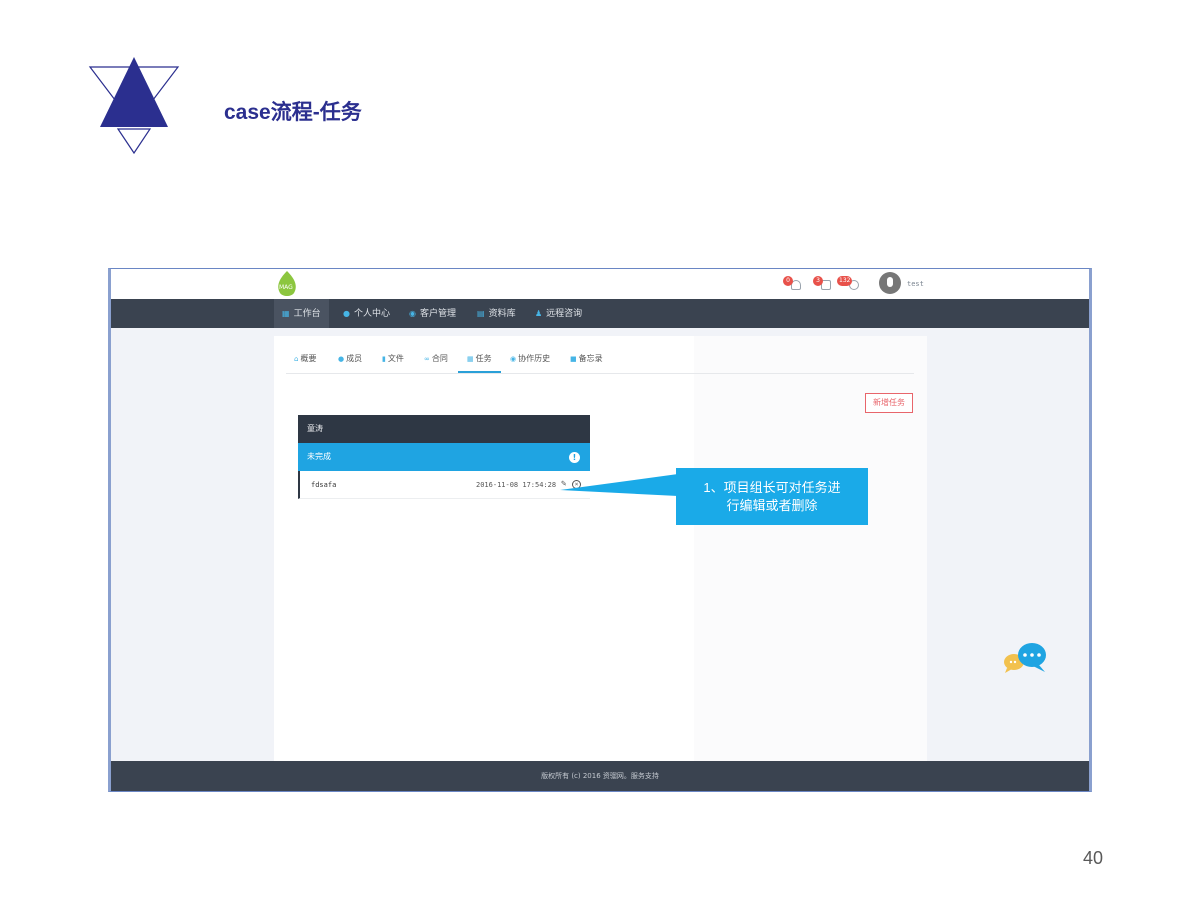 This screenshot has height=900, width=1200. What do you see at coordinates (516, 485) in the screenshot?
I see `task-time: 2016-11-08 17:54:28` at bounding box center [516, 485].